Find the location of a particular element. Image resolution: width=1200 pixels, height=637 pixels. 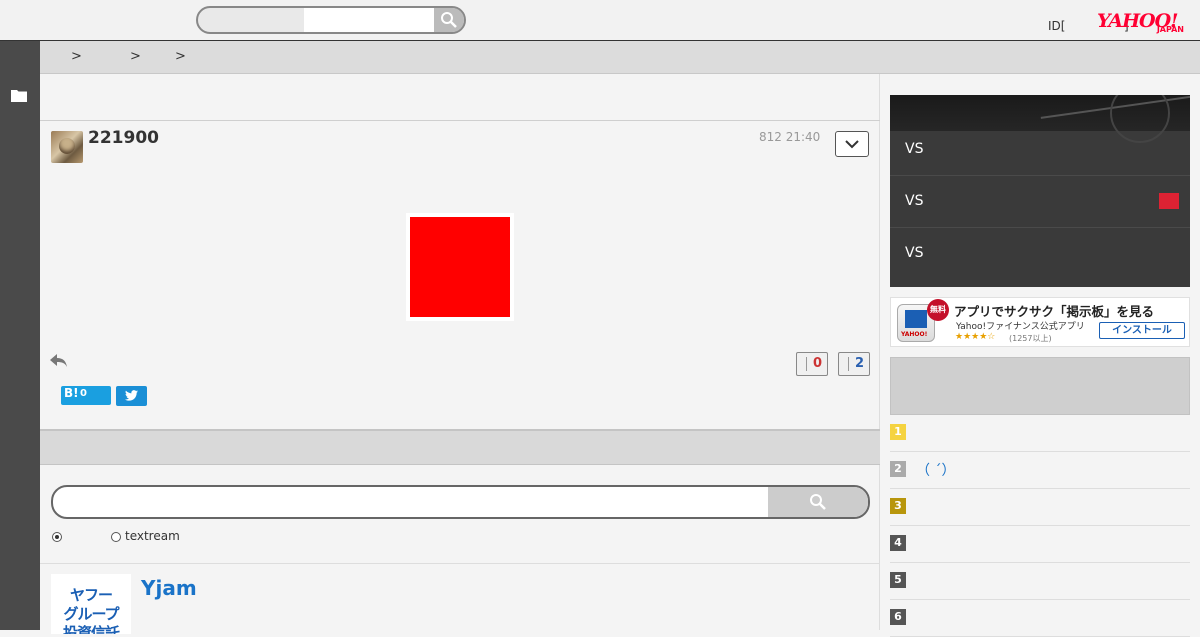

rank-number: 1 is located at coordinates (898, 432).